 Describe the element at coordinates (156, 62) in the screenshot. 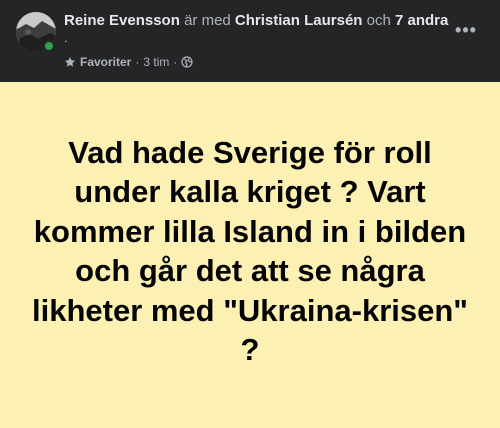

I see `post-time: 3 tim` at that location.